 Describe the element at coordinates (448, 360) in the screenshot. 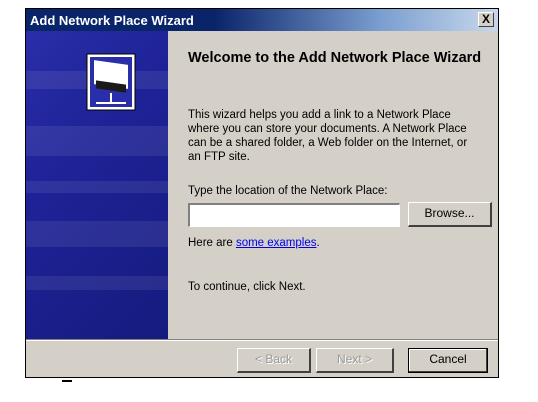

I see `cancel-button: Cancel` at that location.